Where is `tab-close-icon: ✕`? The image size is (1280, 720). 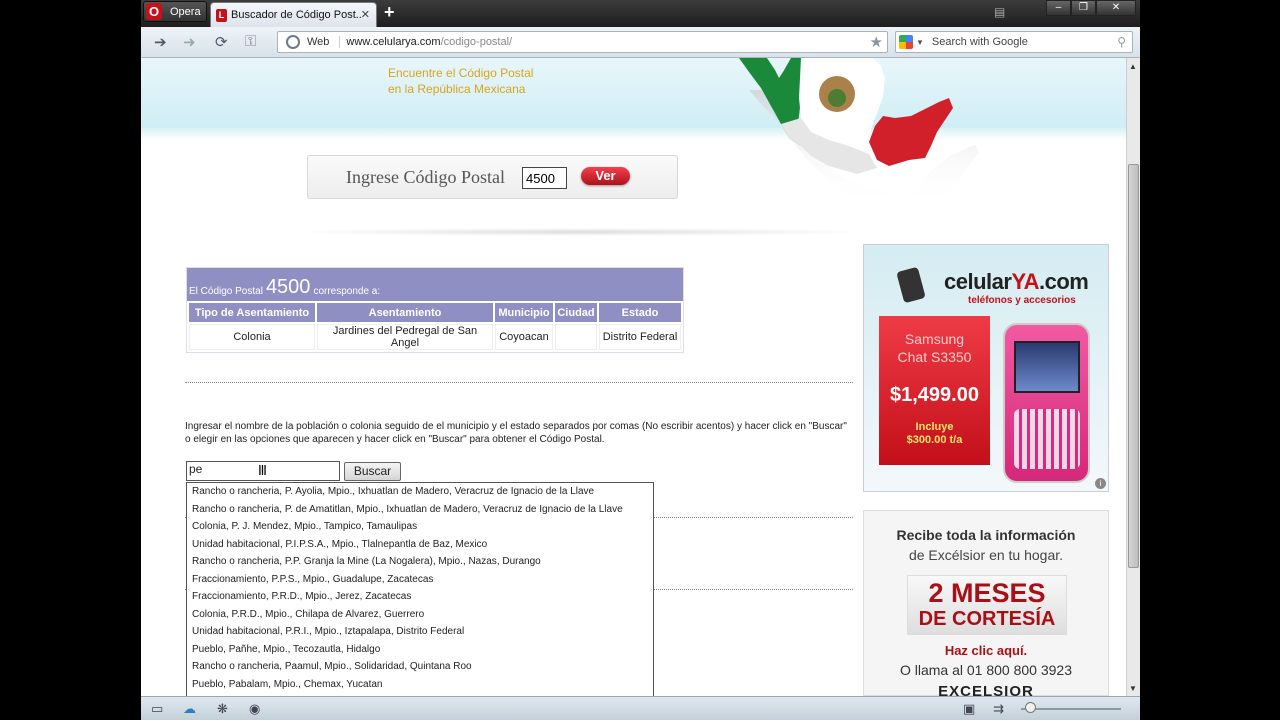
tab-close-icon: ✕ is located at coordinates (365, 14).